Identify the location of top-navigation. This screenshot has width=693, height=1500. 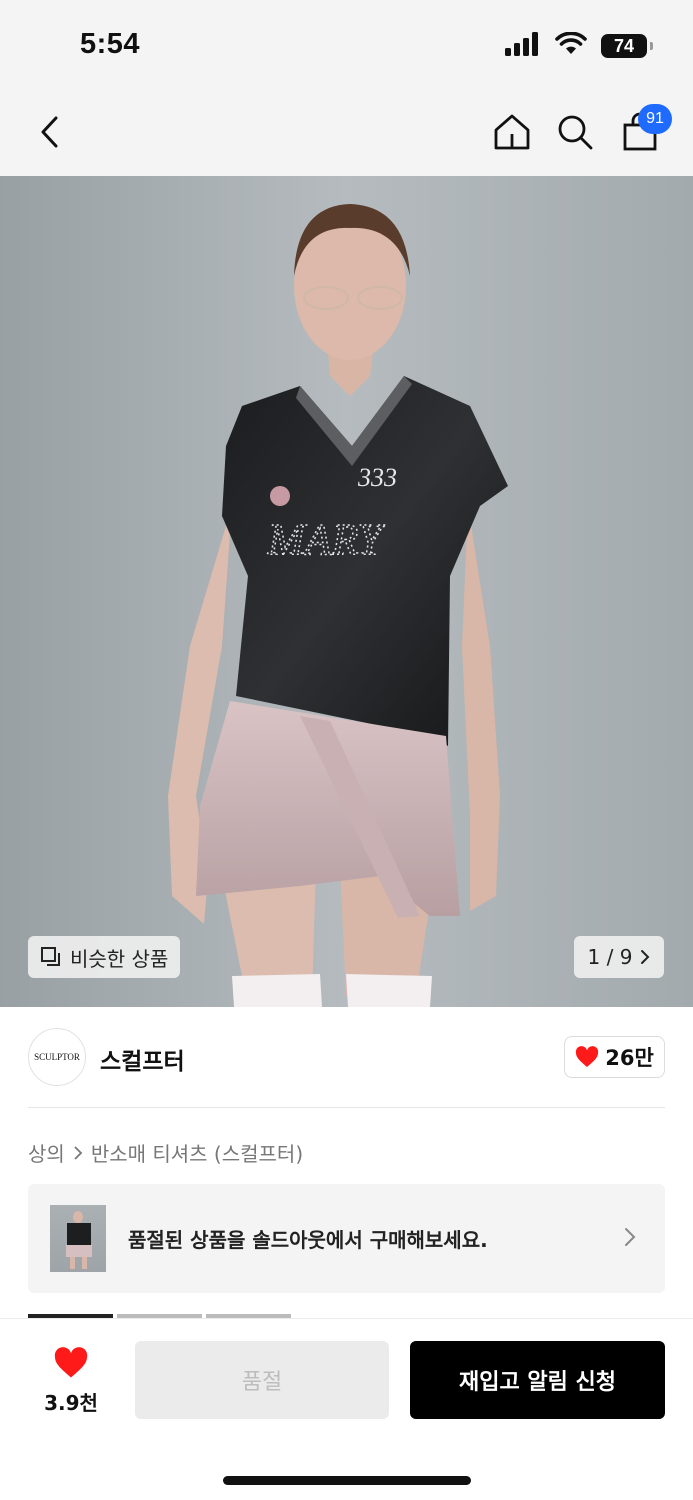
(346, 134).